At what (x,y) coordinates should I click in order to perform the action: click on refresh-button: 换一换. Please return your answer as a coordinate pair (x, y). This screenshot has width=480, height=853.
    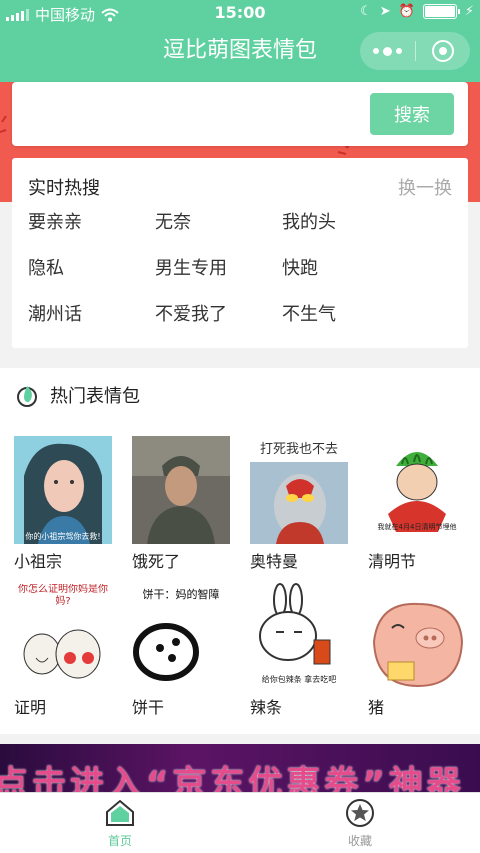
    Looking at the image, I should click on (425, 187).